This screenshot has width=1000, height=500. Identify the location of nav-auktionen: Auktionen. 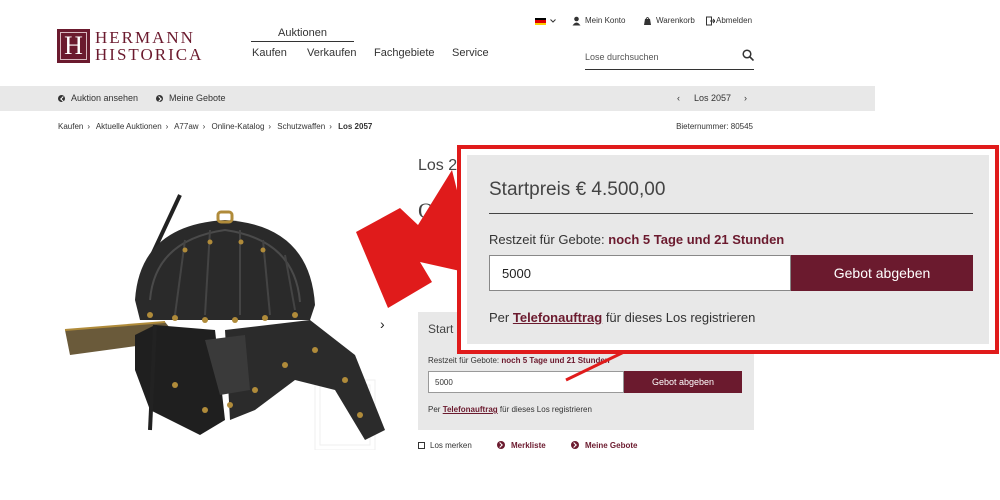
(302, 34).